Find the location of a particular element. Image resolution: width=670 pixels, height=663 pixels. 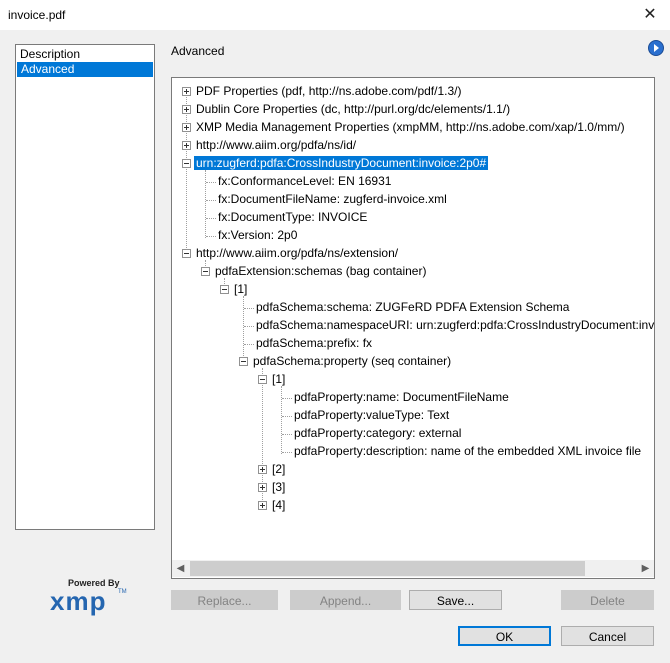

tree-node: [2] is located at coordinates (272, 469).